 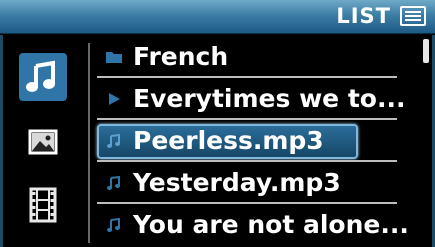 I want to click on header-bar: LIST, so click(x=217, y=17).